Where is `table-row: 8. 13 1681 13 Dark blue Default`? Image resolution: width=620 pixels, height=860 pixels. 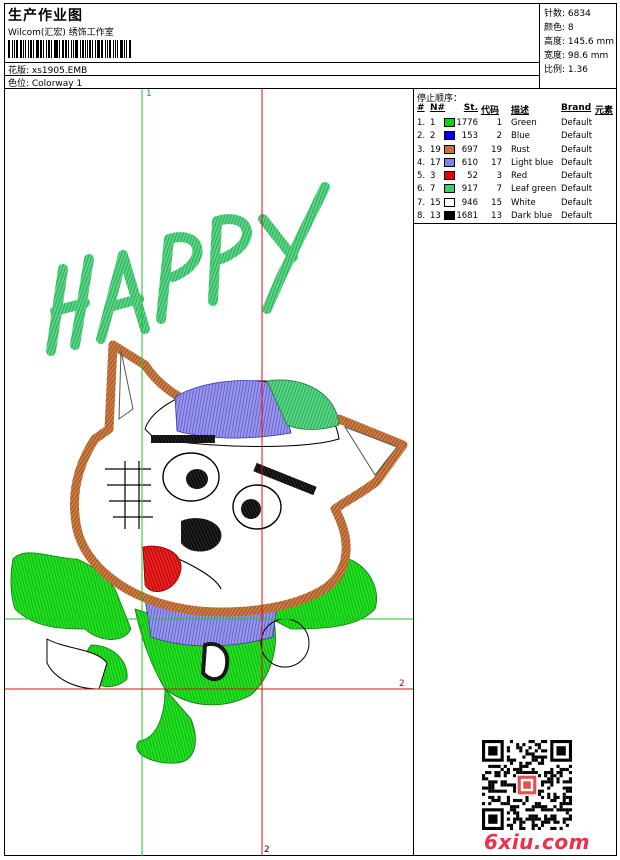
table-row: 8. 13 1681 13 Dark blue Default is located at coordinates (516, 217).